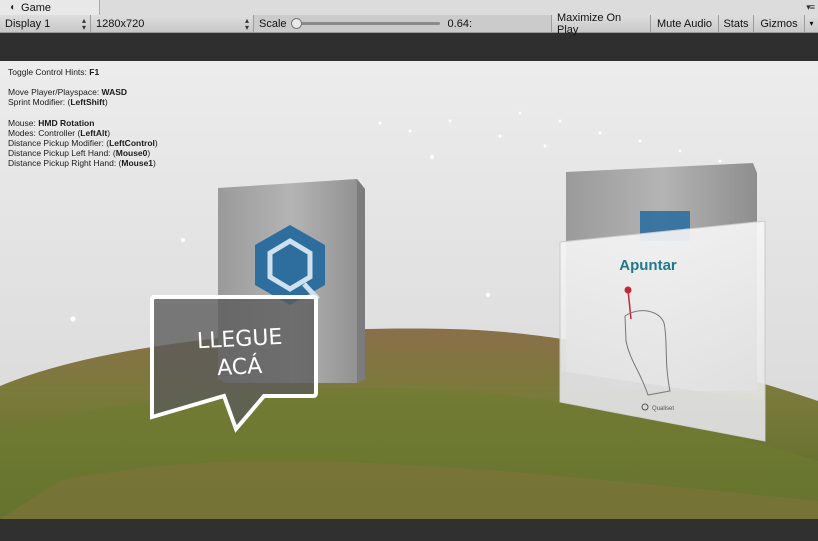 The height and width of the screenshot is (541, 818). What do you see at coordinates (810, 7) in the screenshot?
I see `tab-menu-icon: ▾≡` at bounding box center [810, 7].